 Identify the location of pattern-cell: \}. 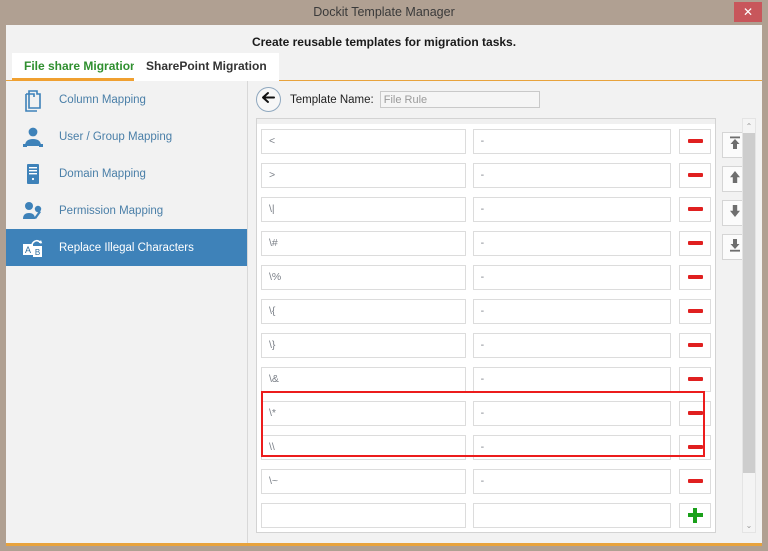
(363, 345).